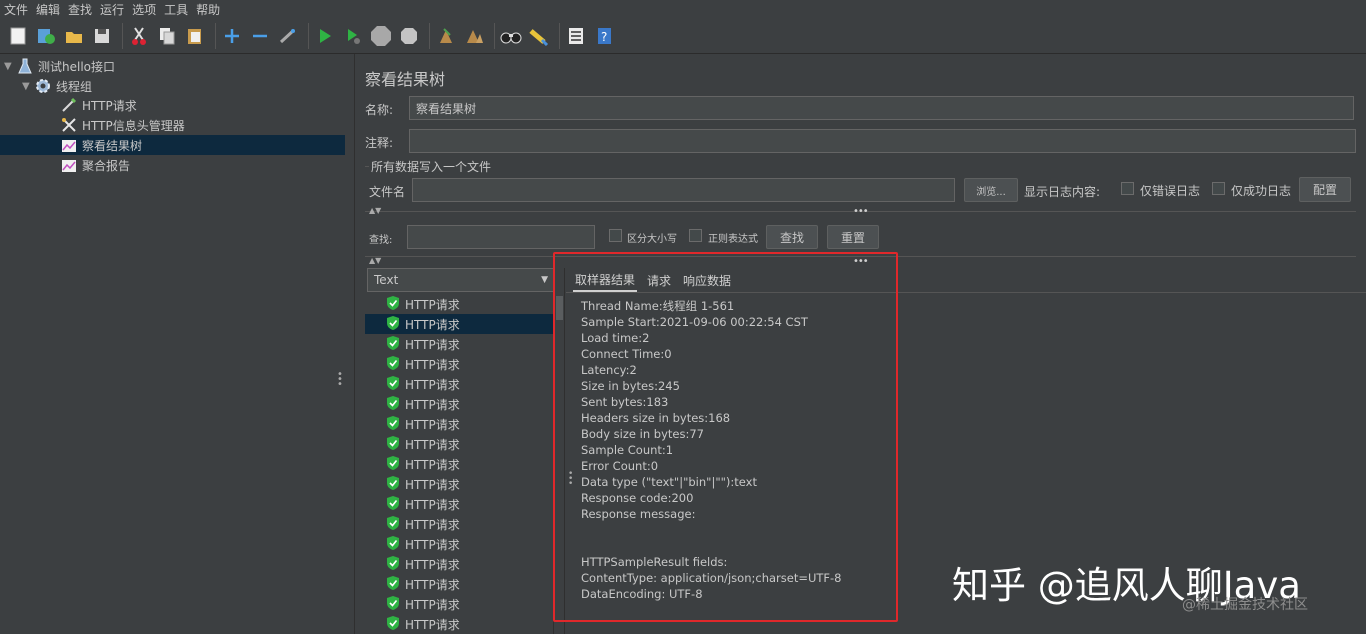  I want to click on regex-checkbox, so click(695, 235).